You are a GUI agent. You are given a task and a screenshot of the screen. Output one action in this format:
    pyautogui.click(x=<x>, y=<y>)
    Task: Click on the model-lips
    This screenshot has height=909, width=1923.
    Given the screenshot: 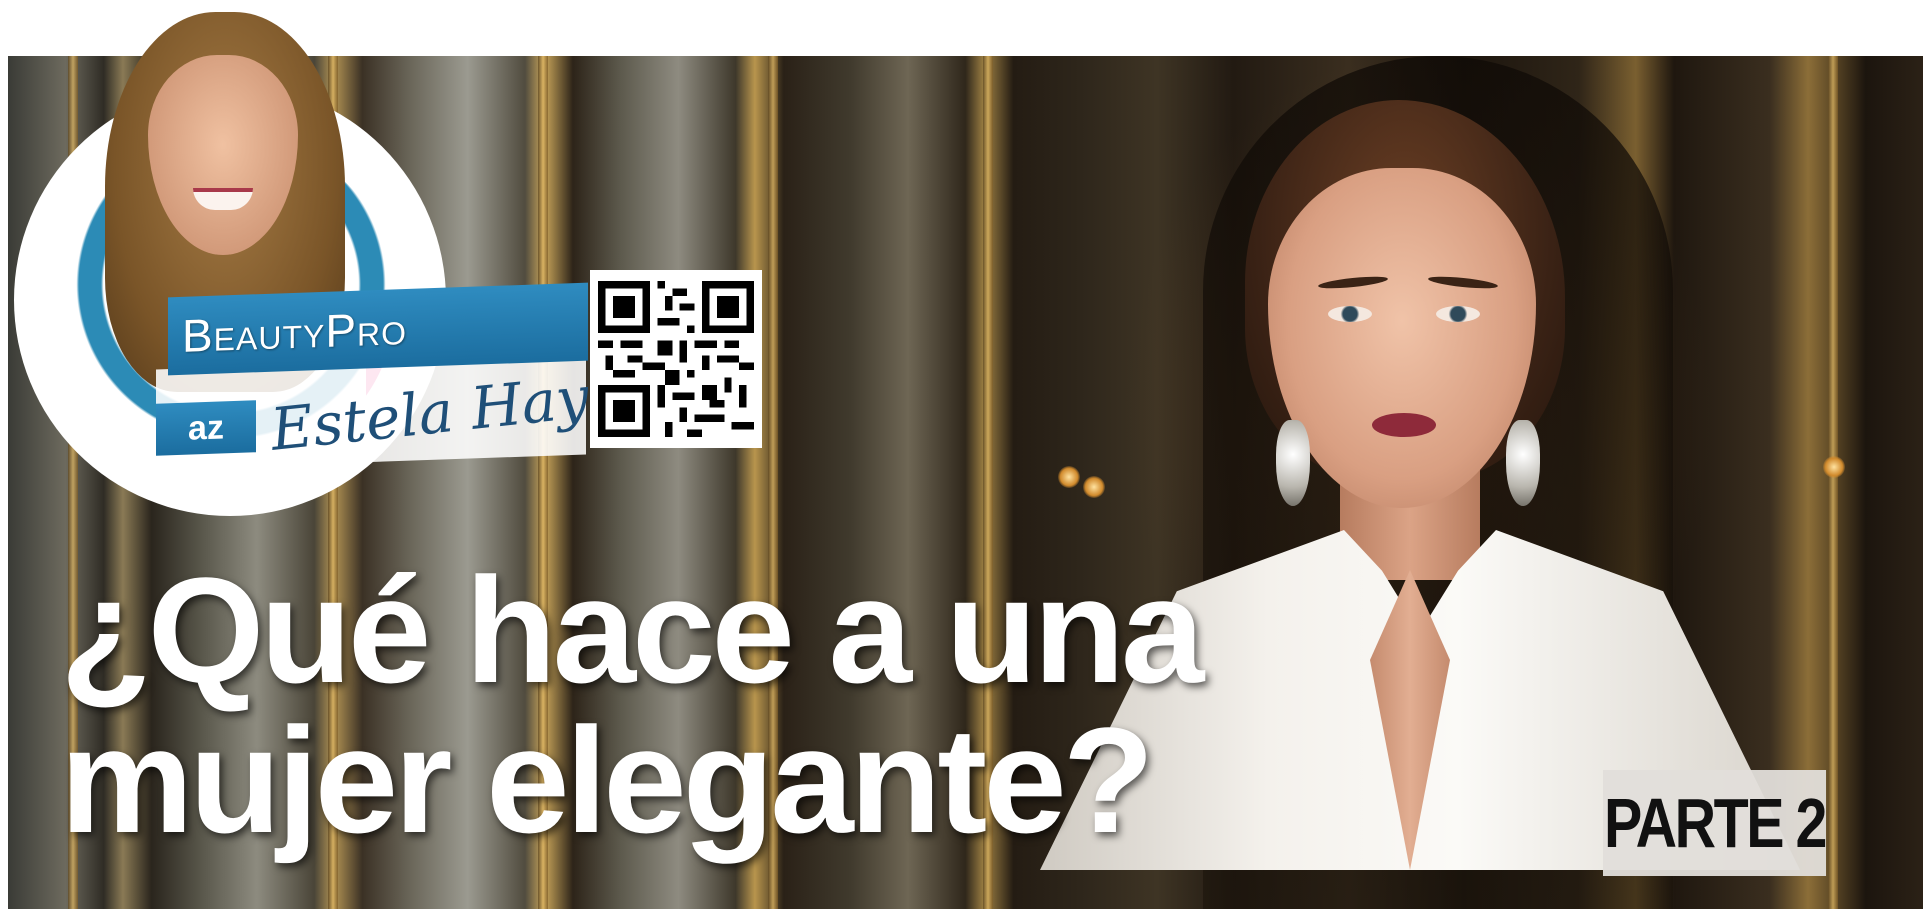 What is the action you would take?
    pyautogui.click(x=1404, y=425)
    